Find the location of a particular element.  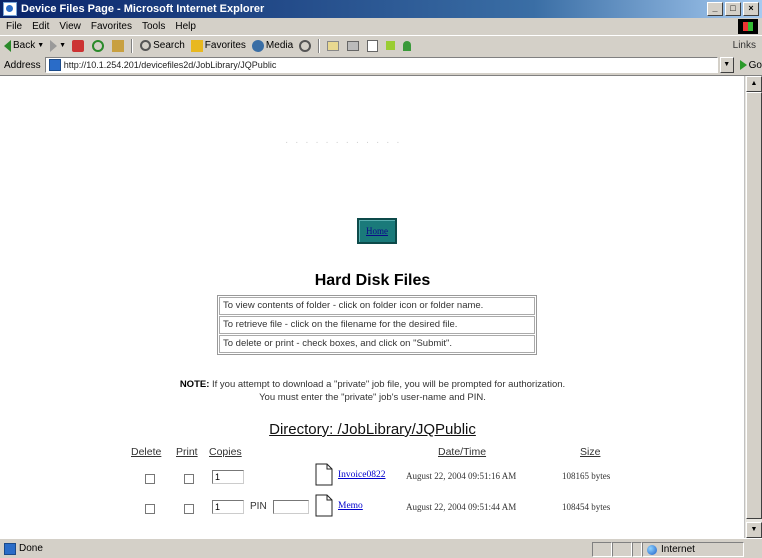

back-button: Back ▼ is located at coordinates (24, 45).